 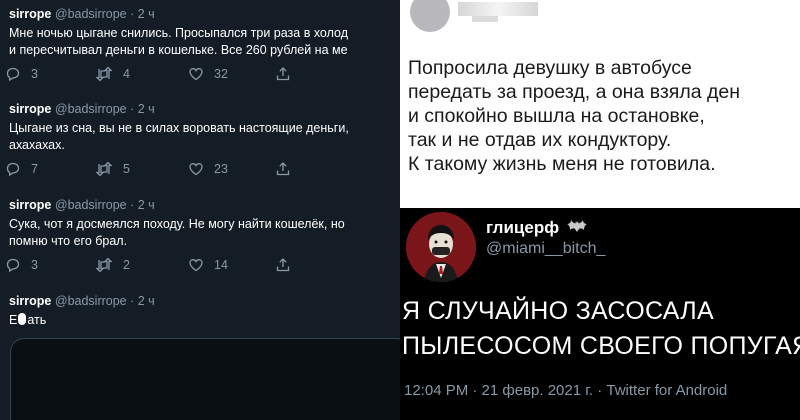 What do you see at coordinates (221, 74) in the screenshot?
I see `like-count: 32` at bounding box center [221, 74].